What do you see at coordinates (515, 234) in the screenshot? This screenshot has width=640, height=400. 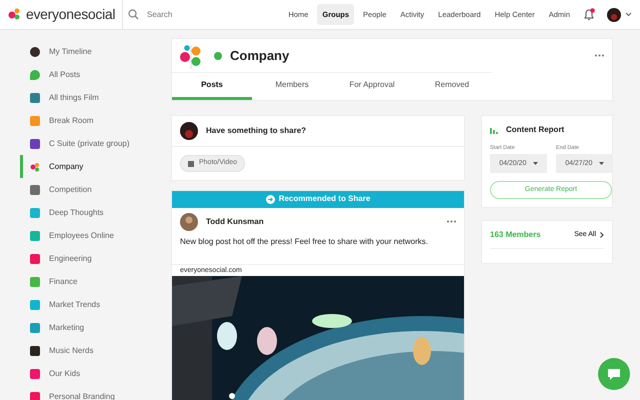 I see `members-count: 163 Members` at bounding box center [515, 234].